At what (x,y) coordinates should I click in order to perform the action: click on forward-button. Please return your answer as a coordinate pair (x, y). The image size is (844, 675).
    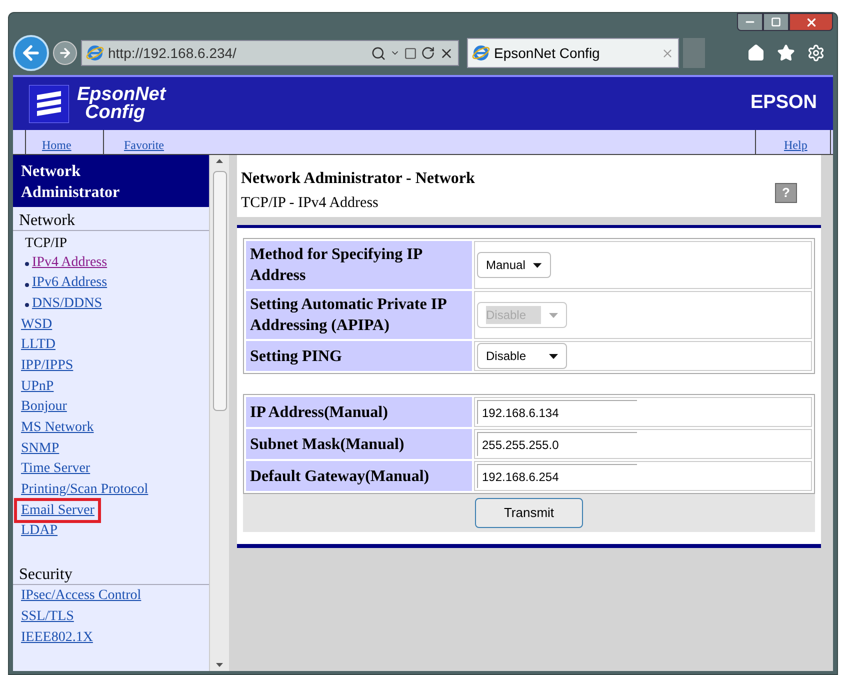
    Looking at the image, I should click on (65, 53).